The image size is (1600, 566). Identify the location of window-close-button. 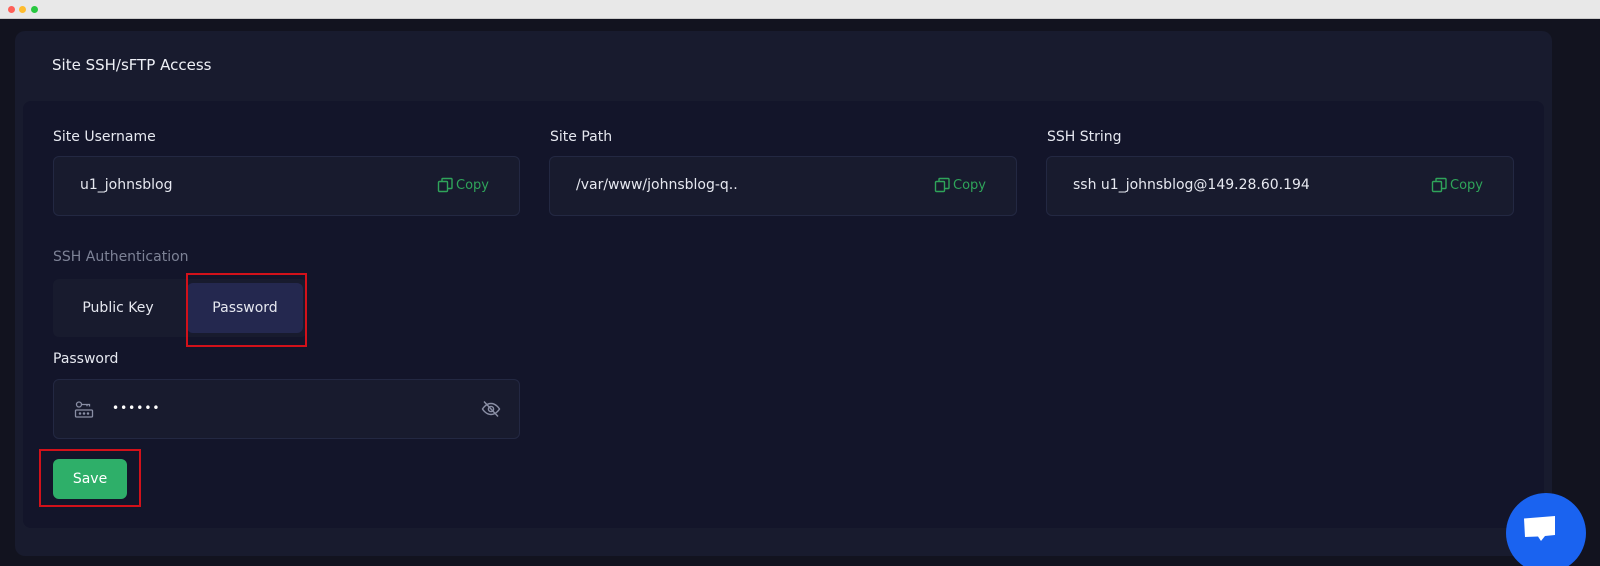
(11, 9).